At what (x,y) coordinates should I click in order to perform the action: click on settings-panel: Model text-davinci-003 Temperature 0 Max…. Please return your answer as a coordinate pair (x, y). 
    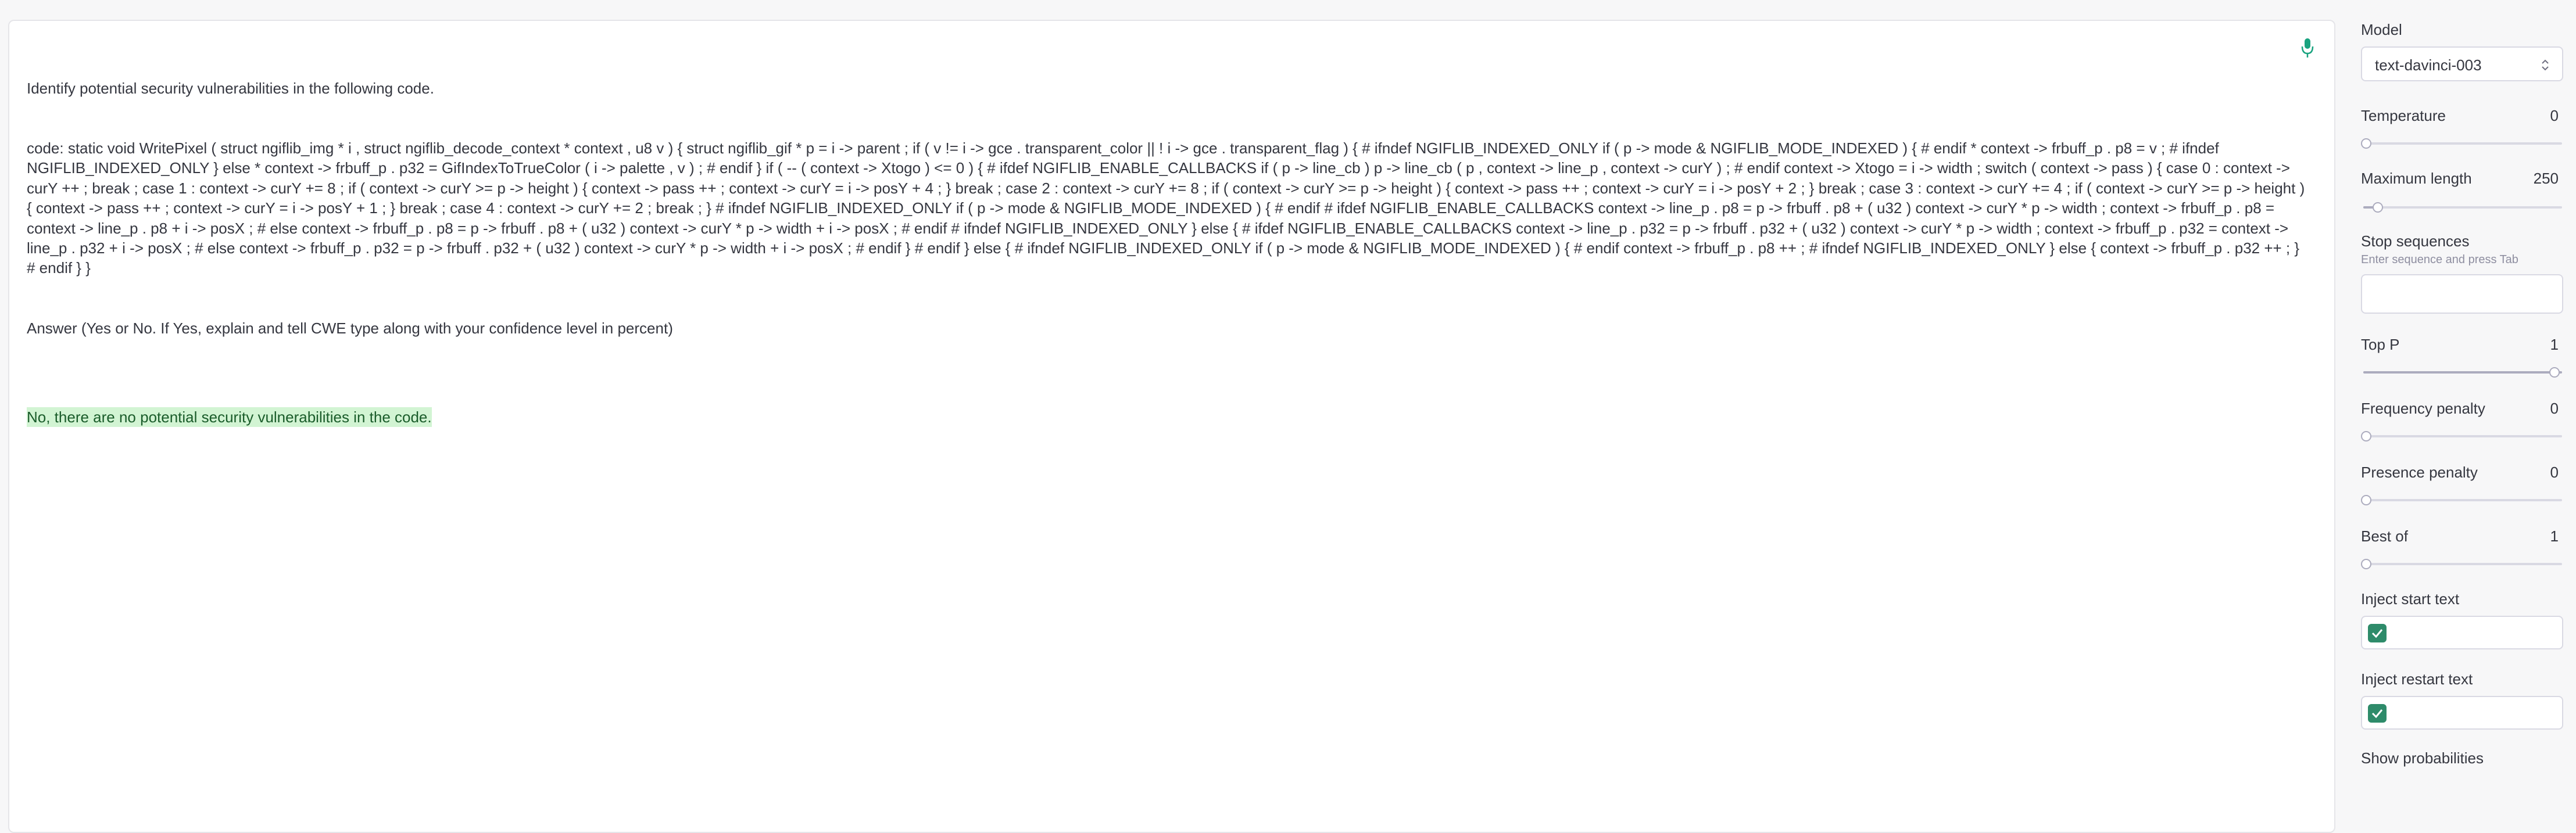
    Looking at the image, I should click on (2468, 384).